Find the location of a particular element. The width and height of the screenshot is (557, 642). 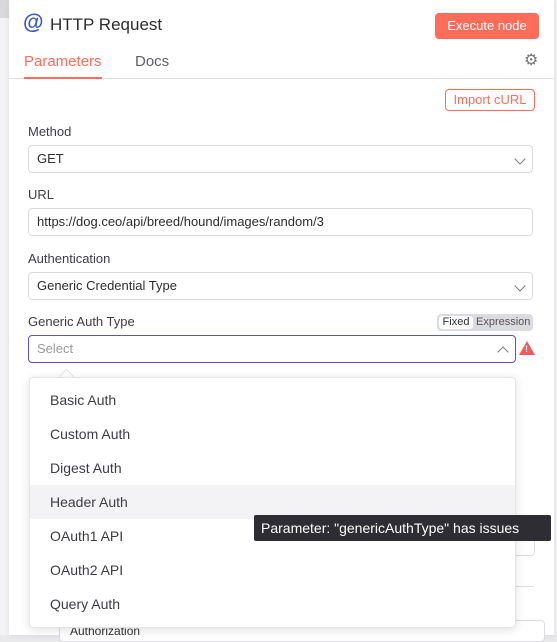

option-header-auth: Header Auth is located at coordinates (272, 502).